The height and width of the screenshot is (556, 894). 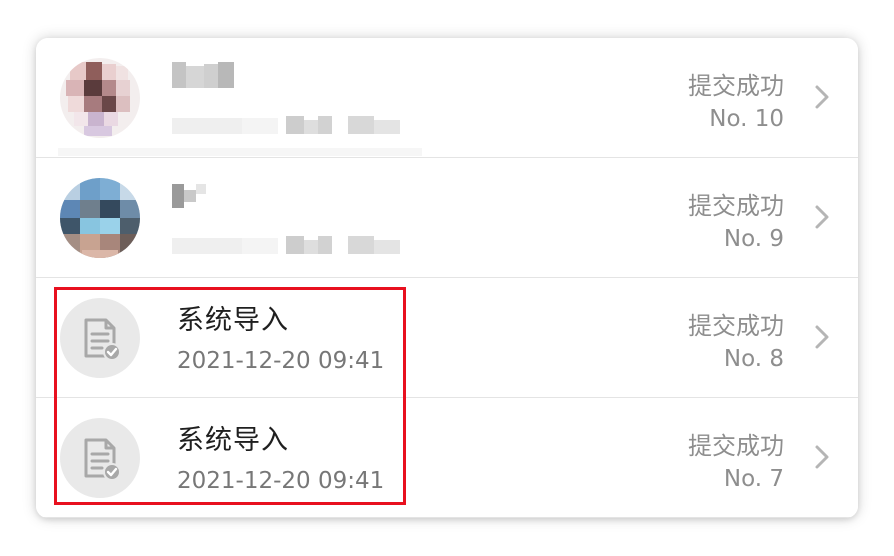 I want to click on row-shade, so click(x=240, y=152).